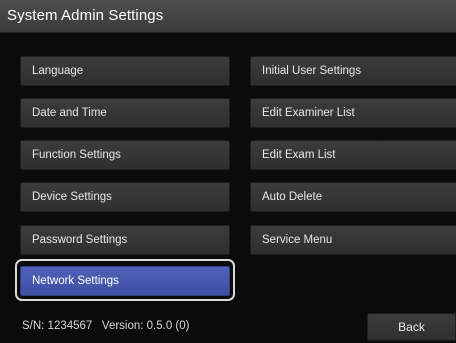  Describe the element at coordinates (353, 197) in the screenshot. I see `auto-delete-button: Auto Delete` at that location.